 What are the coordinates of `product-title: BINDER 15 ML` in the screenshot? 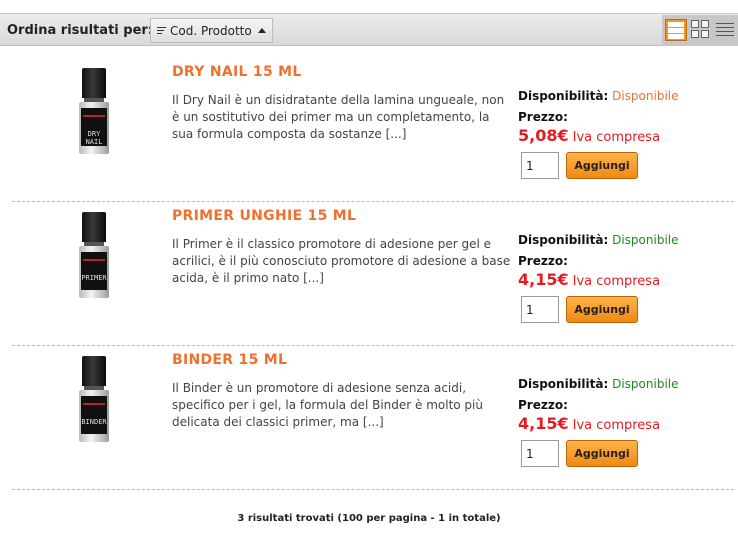 It's located at (229, 360).